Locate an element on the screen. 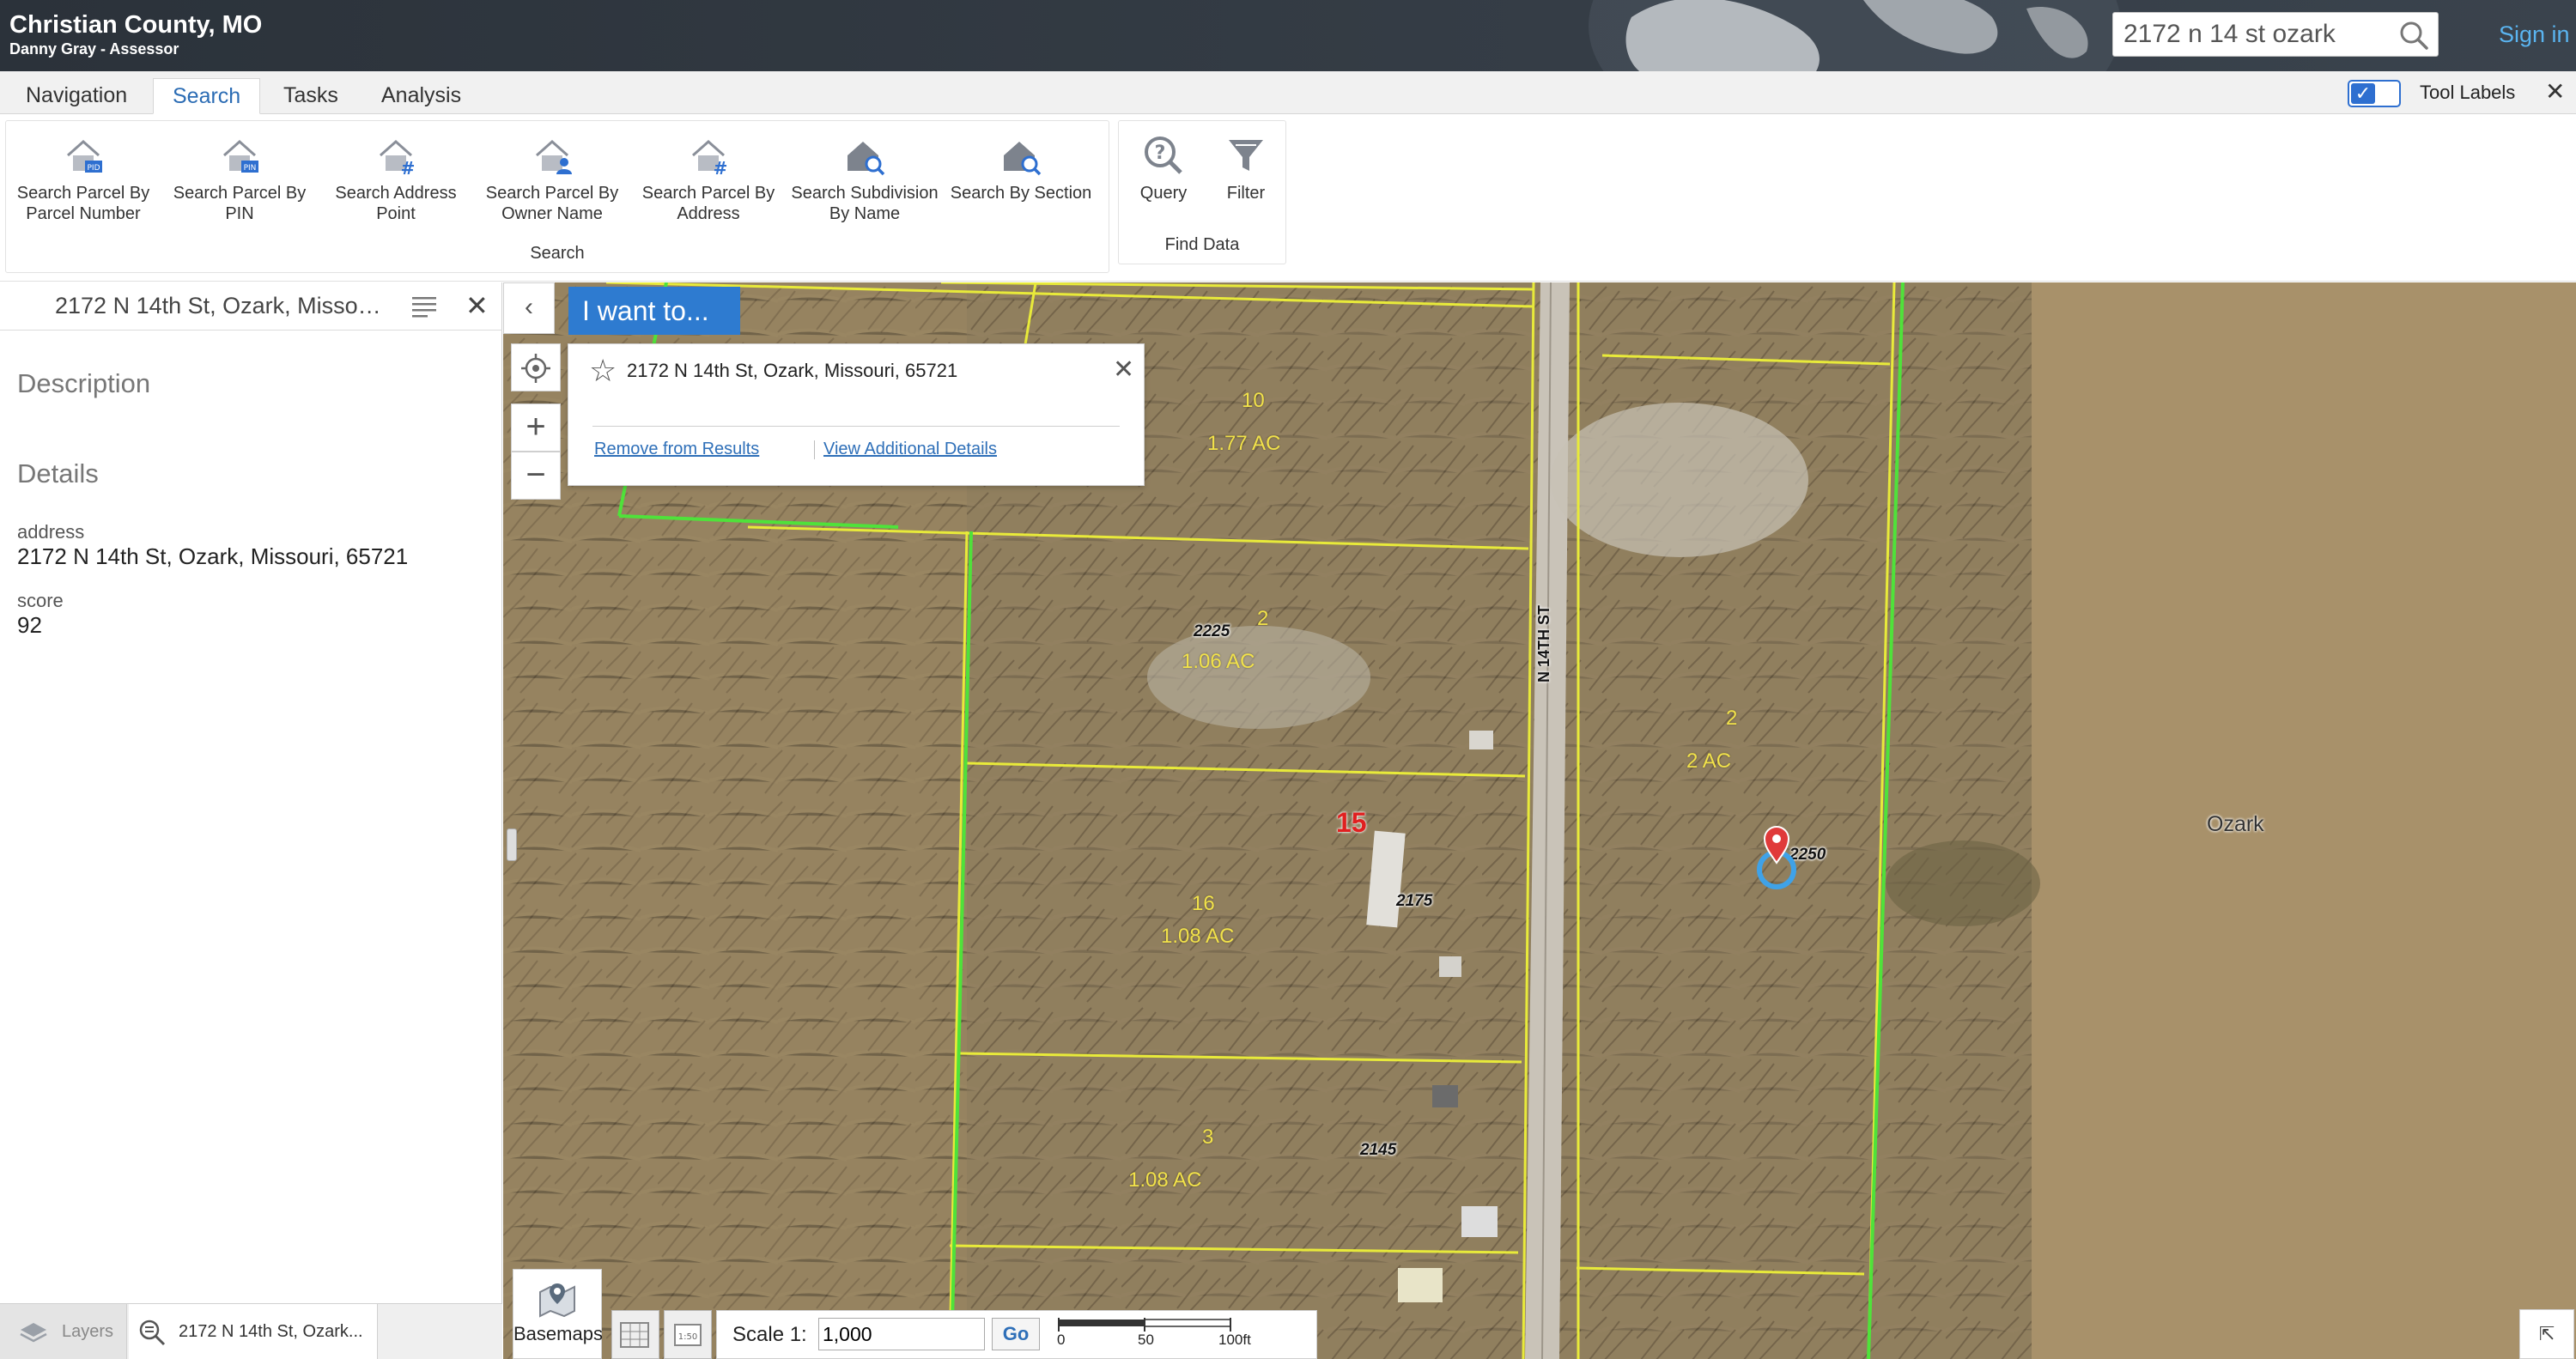 This screenshot has width=2576, height=1359. layers-icon is located at coordinates (33, 1333).